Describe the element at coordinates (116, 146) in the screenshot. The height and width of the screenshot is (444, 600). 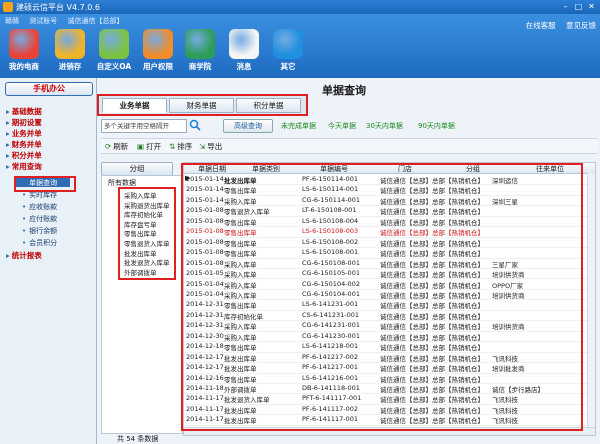
I see `refresh-button: ⟳ 刷新` at that location.